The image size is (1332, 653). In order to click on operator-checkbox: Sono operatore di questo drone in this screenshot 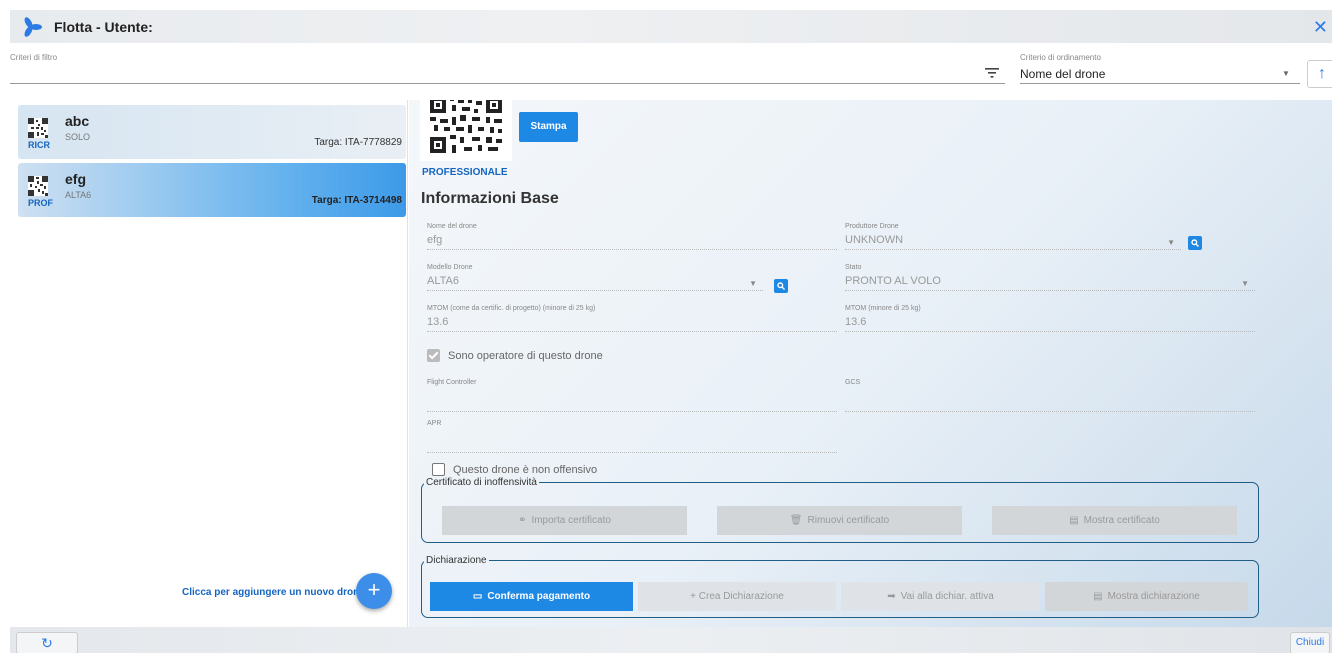, I will do `click(515, 355)`.